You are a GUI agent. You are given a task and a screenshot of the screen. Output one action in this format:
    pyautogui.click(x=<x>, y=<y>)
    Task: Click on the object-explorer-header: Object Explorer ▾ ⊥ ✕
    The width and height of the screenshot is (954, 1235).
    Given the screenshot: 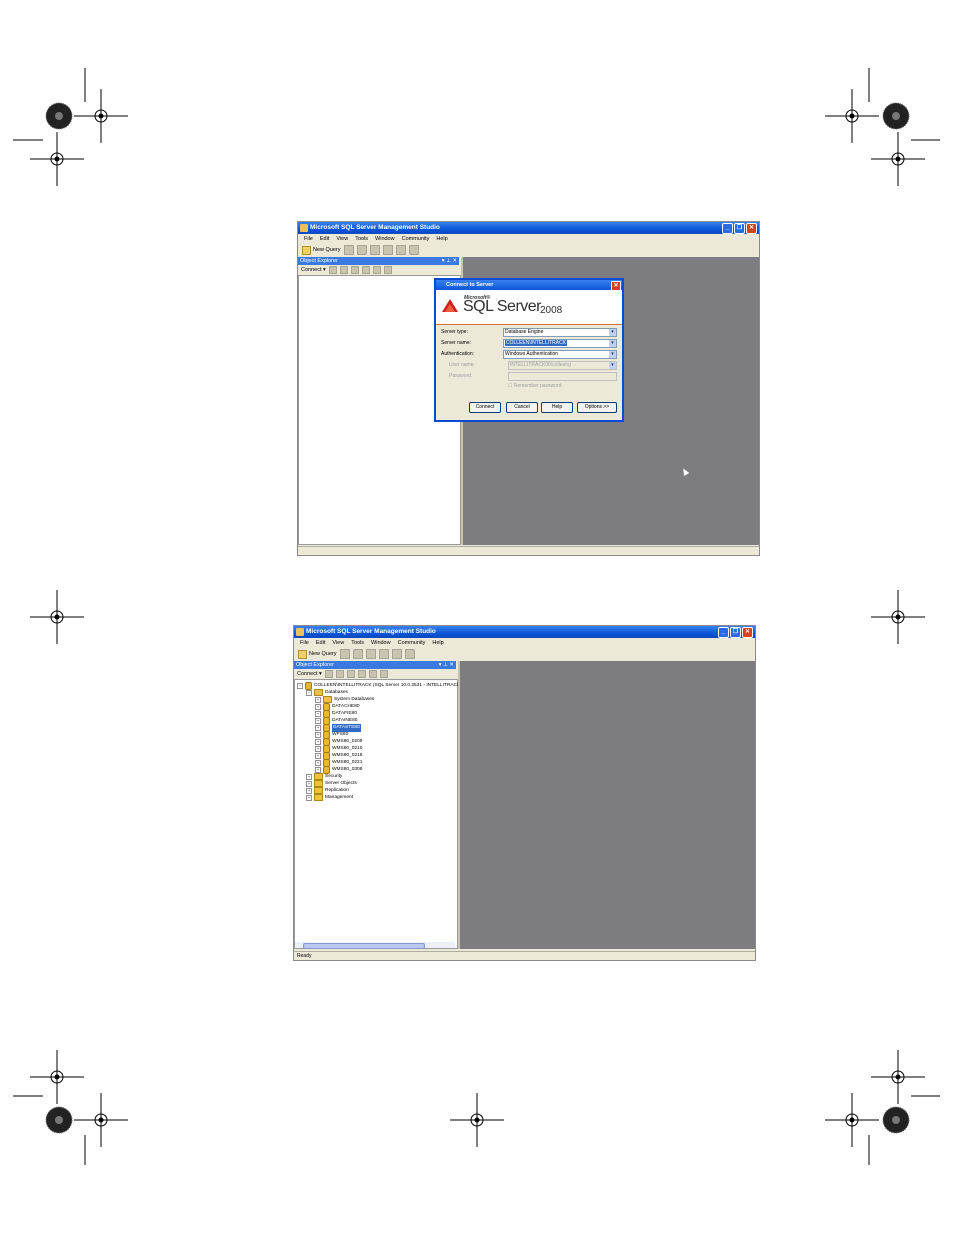 What is the action you would take?
    pyautogui.click(x=378, y=261)
    